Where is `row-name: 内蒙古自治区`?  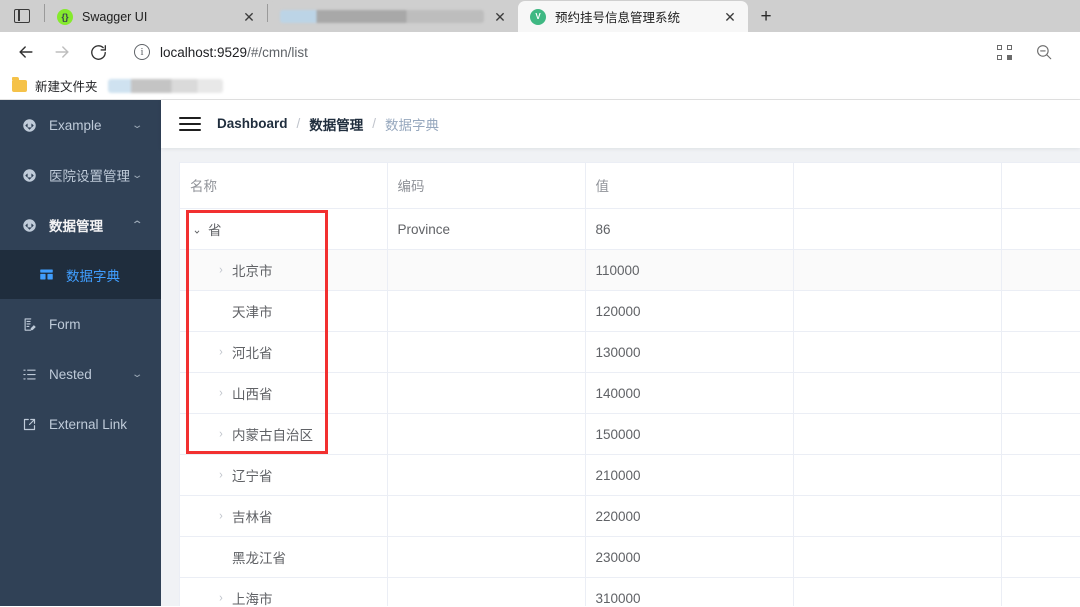
row-name: 内蒙古自治区 is located at coordinates (272, 436).